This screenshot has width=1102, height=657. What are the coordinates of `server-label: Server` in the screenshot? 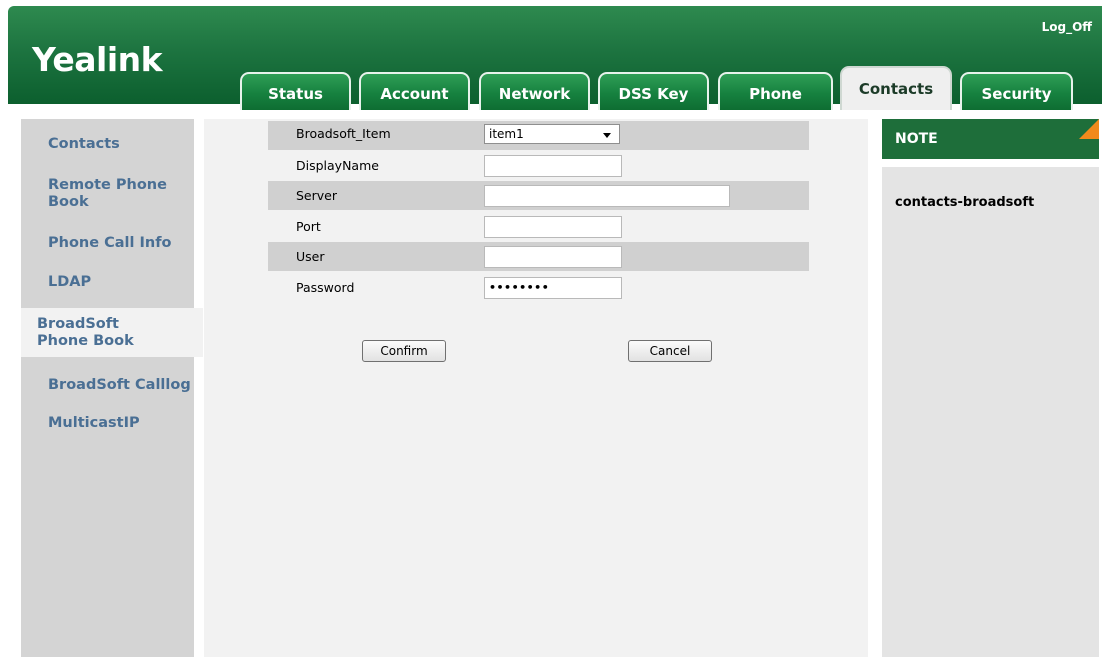 It's located at (316, 195).